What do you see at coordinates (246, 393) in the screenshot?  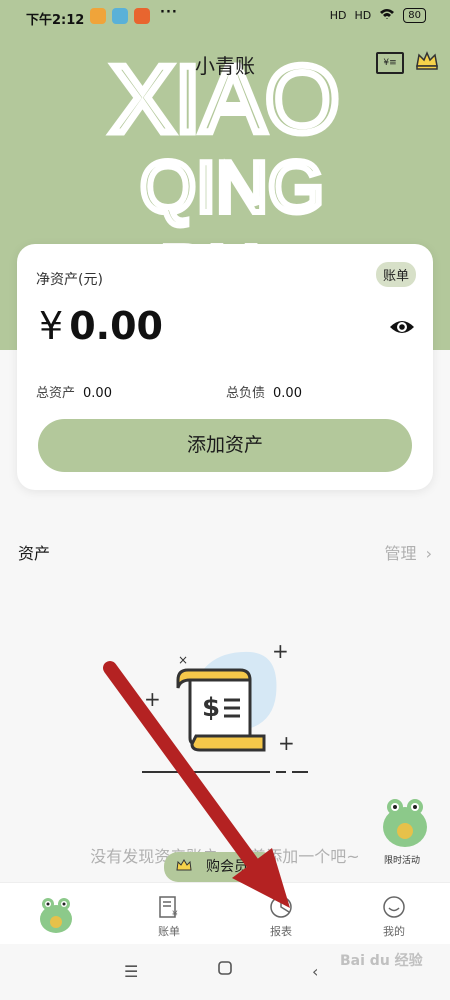 I see `total-debts-label: 总负债` at bounding box center [246, 393].